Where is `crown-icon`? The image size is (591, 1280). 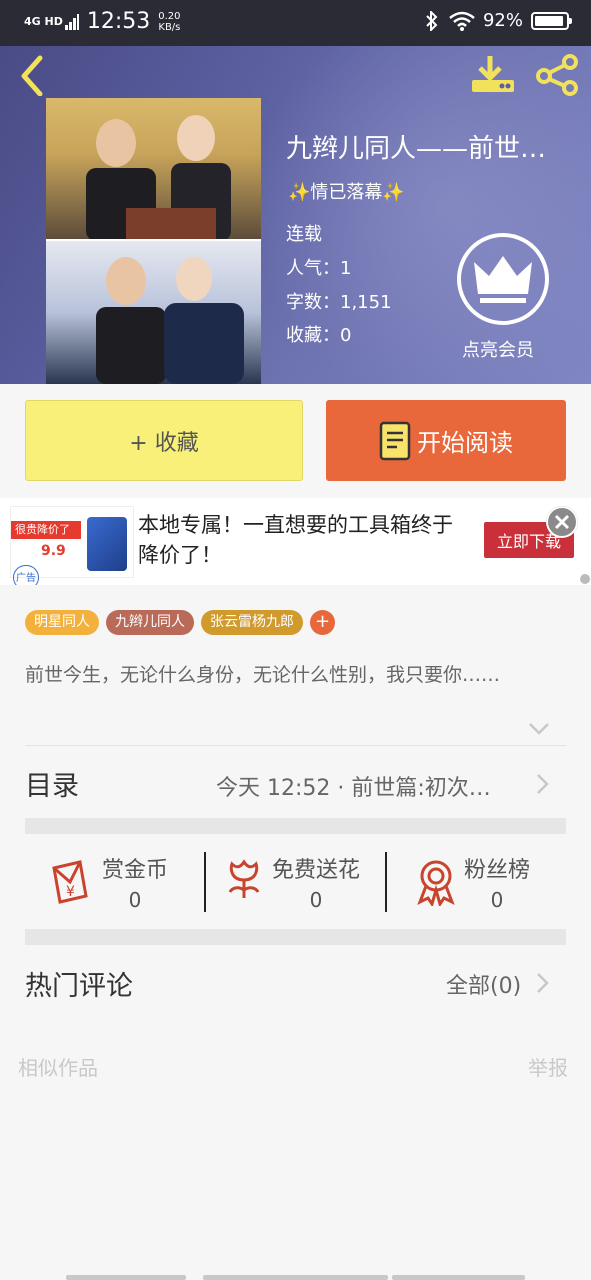
crown-icon is located at coordinates (503, 279).